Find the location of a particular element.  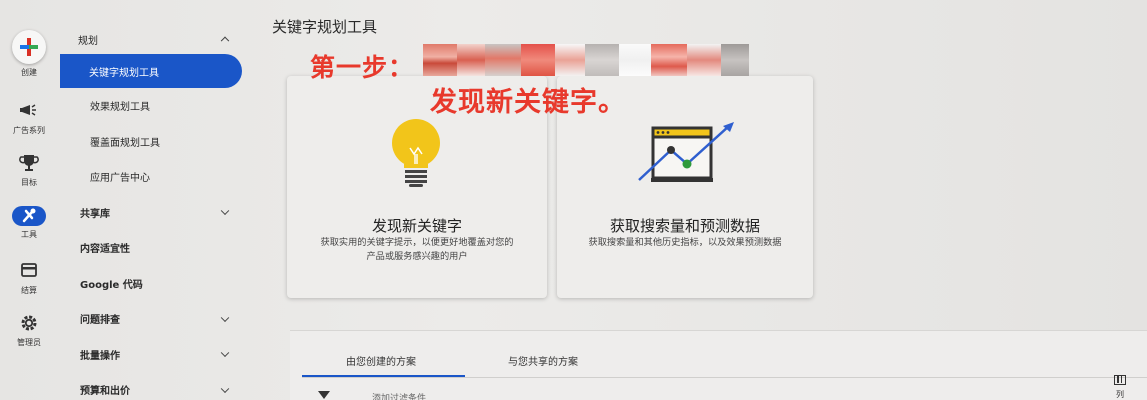

rail-goals: 目标 is located at coordinates (29, 170).